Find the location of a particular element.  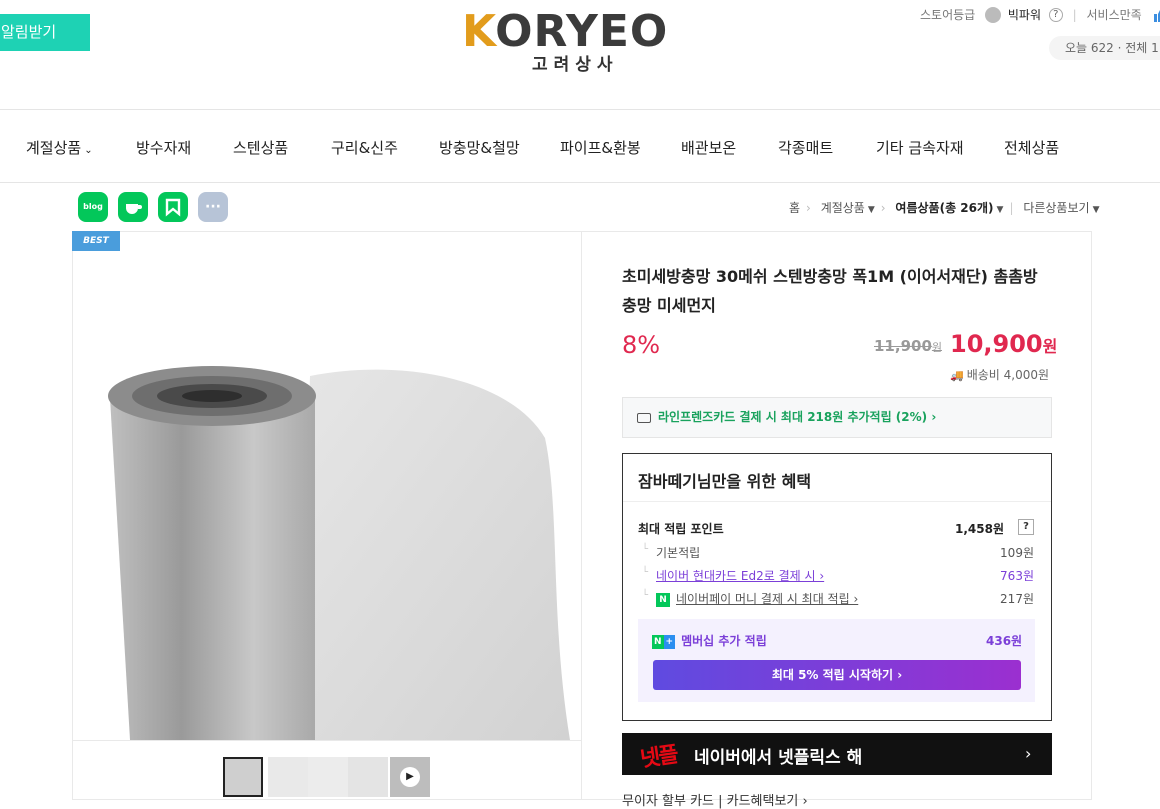

share-blog-button: blog is located at coordinates (93, 207).